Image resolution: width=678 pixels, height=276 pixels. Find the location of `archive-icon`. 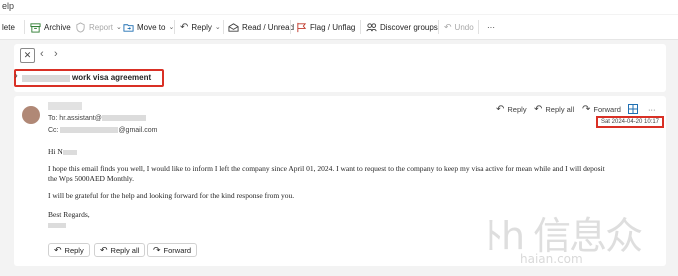

archive-icon is located at coordinates (35, 27).